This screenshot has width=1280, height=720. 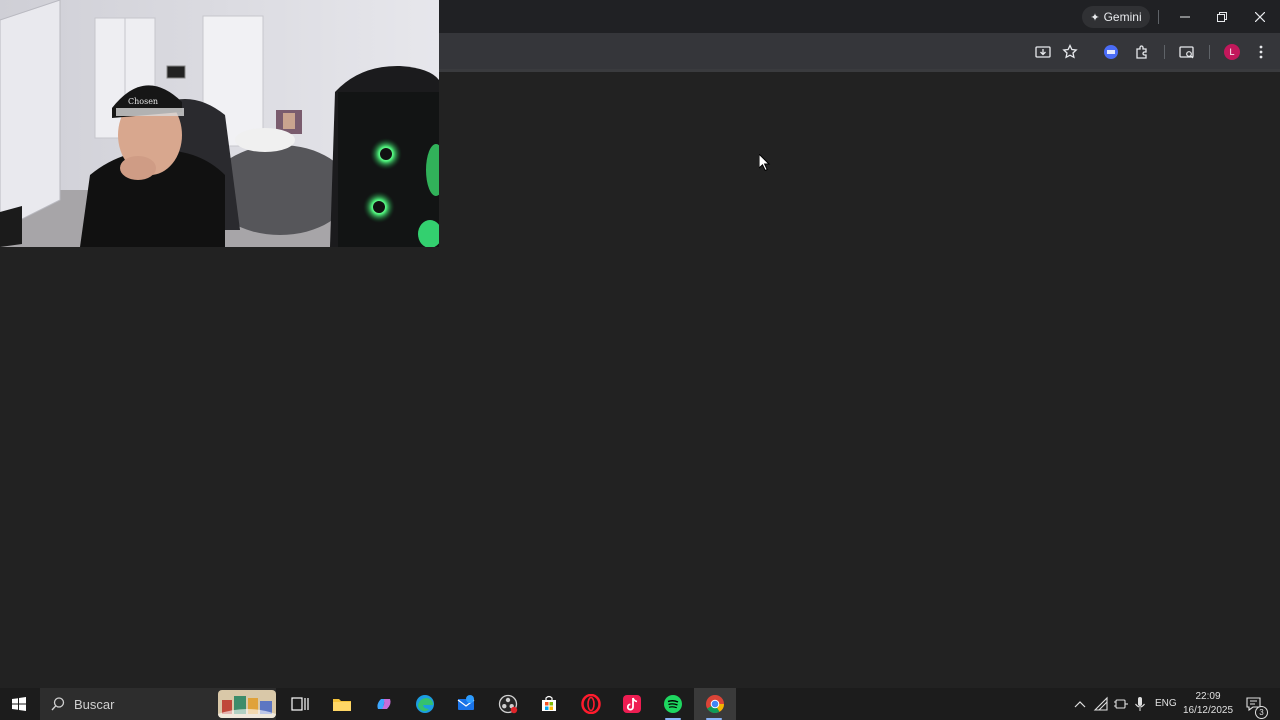 I want to click on windows-logo-icon, so click(x=19, y=704).